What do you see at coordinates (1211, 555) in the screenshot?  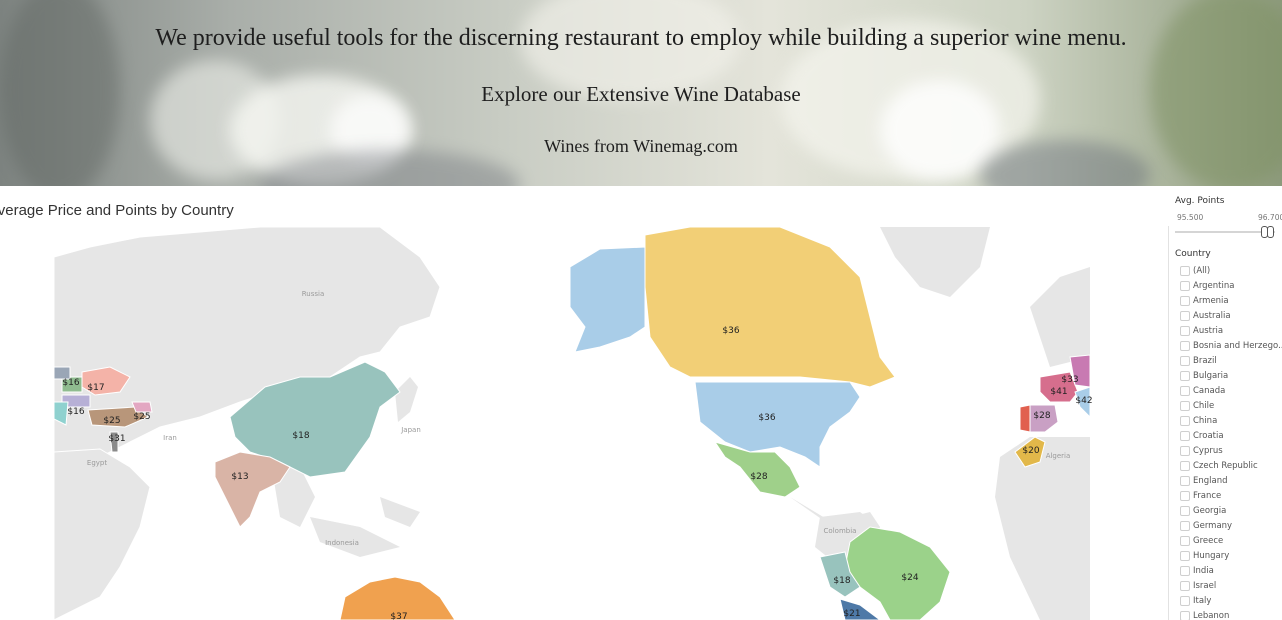 I see `country-filter-label: Hungary` at bounding box center [1211, 555].